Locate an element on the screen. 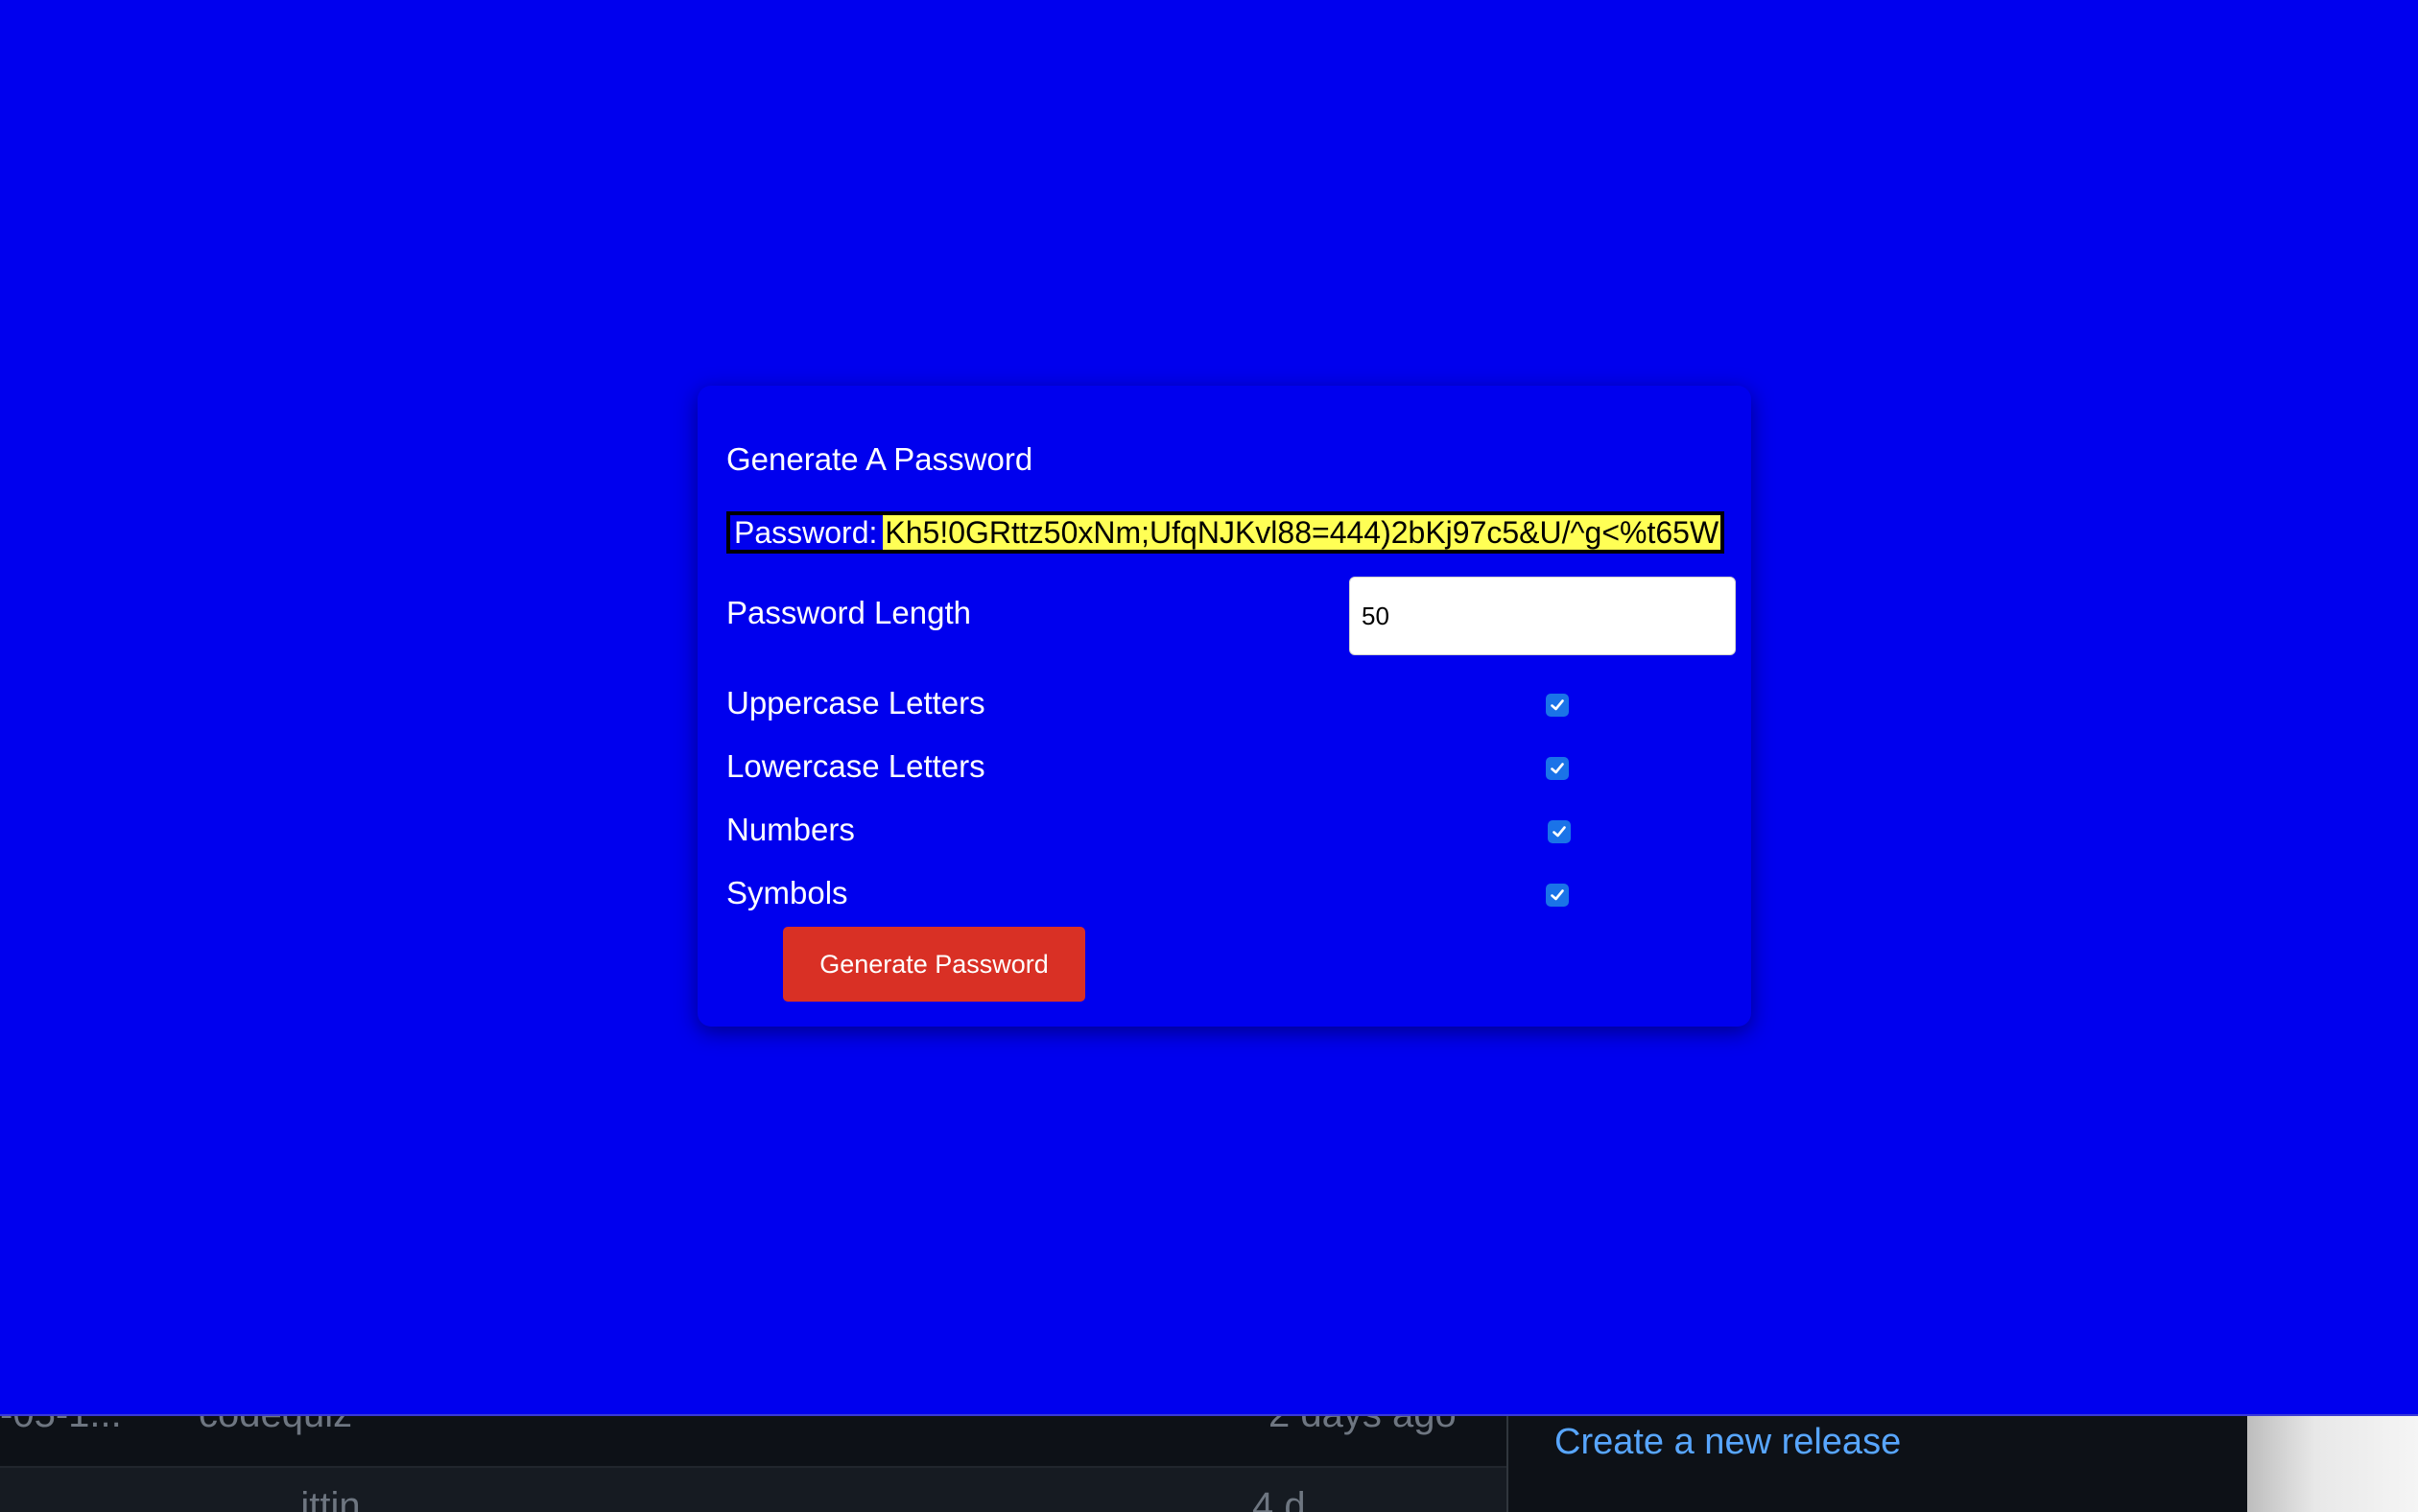 The height and width of the screenshot is (1512, 2418). background-time-text-2: 4 d is located at coordinates (1279, 1498).